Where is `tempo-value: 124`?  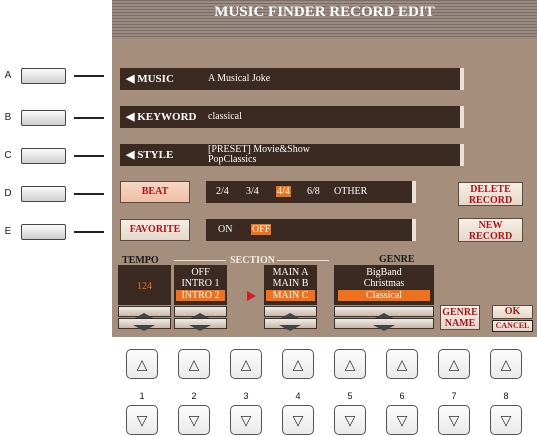 tempo-value: 124 is located at coordinates (144, 286).